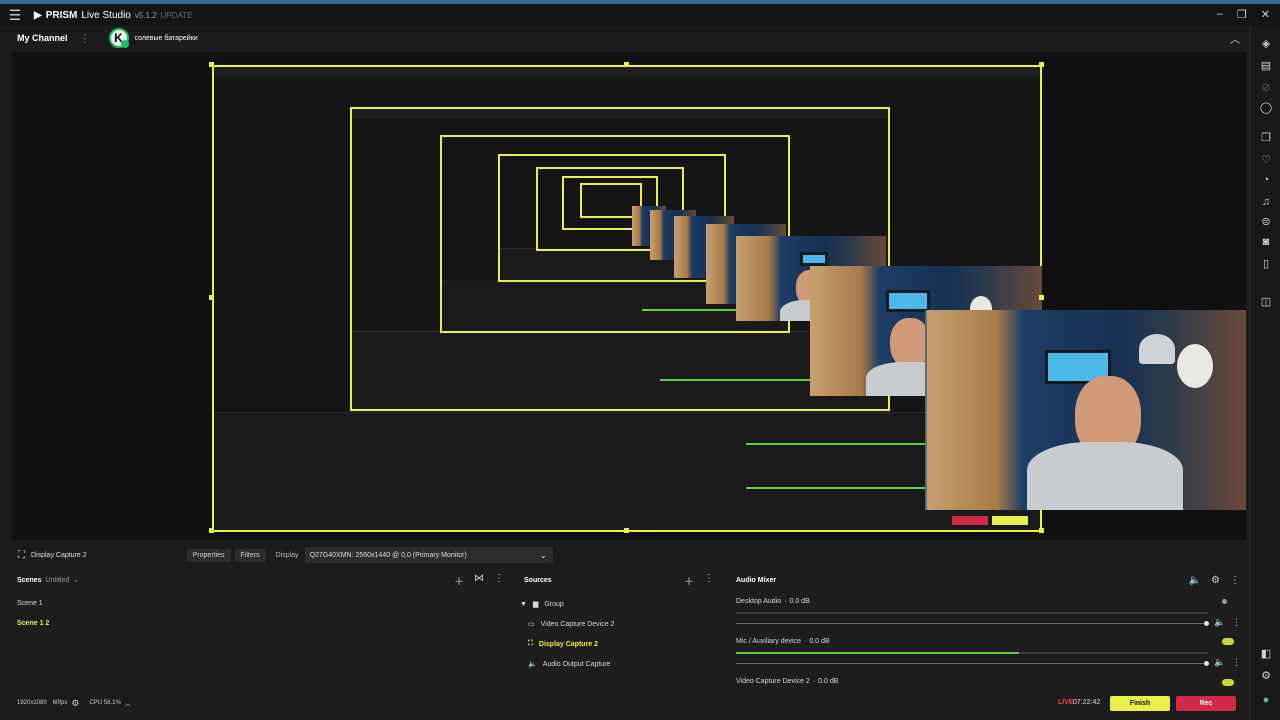  Describe the element at coordinates (124, 44) in the screenshot. I see `online-status-icon` at that location.